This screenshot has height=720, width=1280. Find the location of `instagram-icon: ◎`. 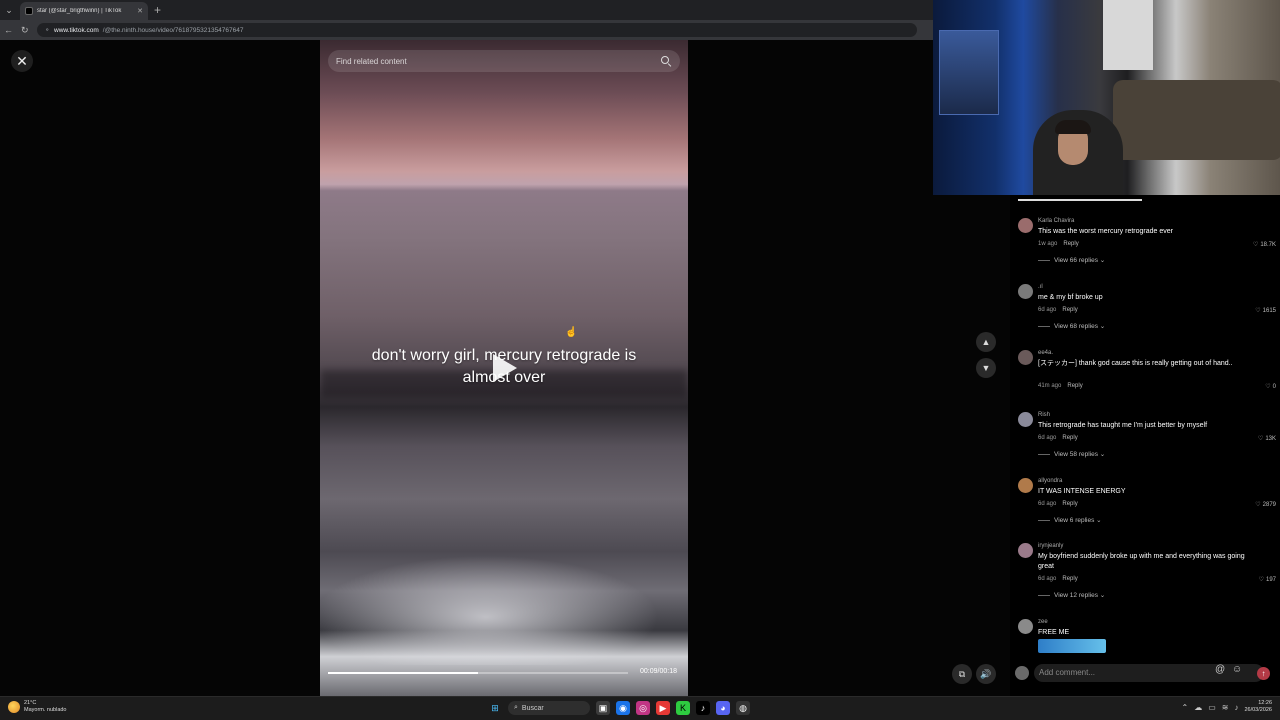

instagram-icon: ◎ is located at coordinates (643, 708).